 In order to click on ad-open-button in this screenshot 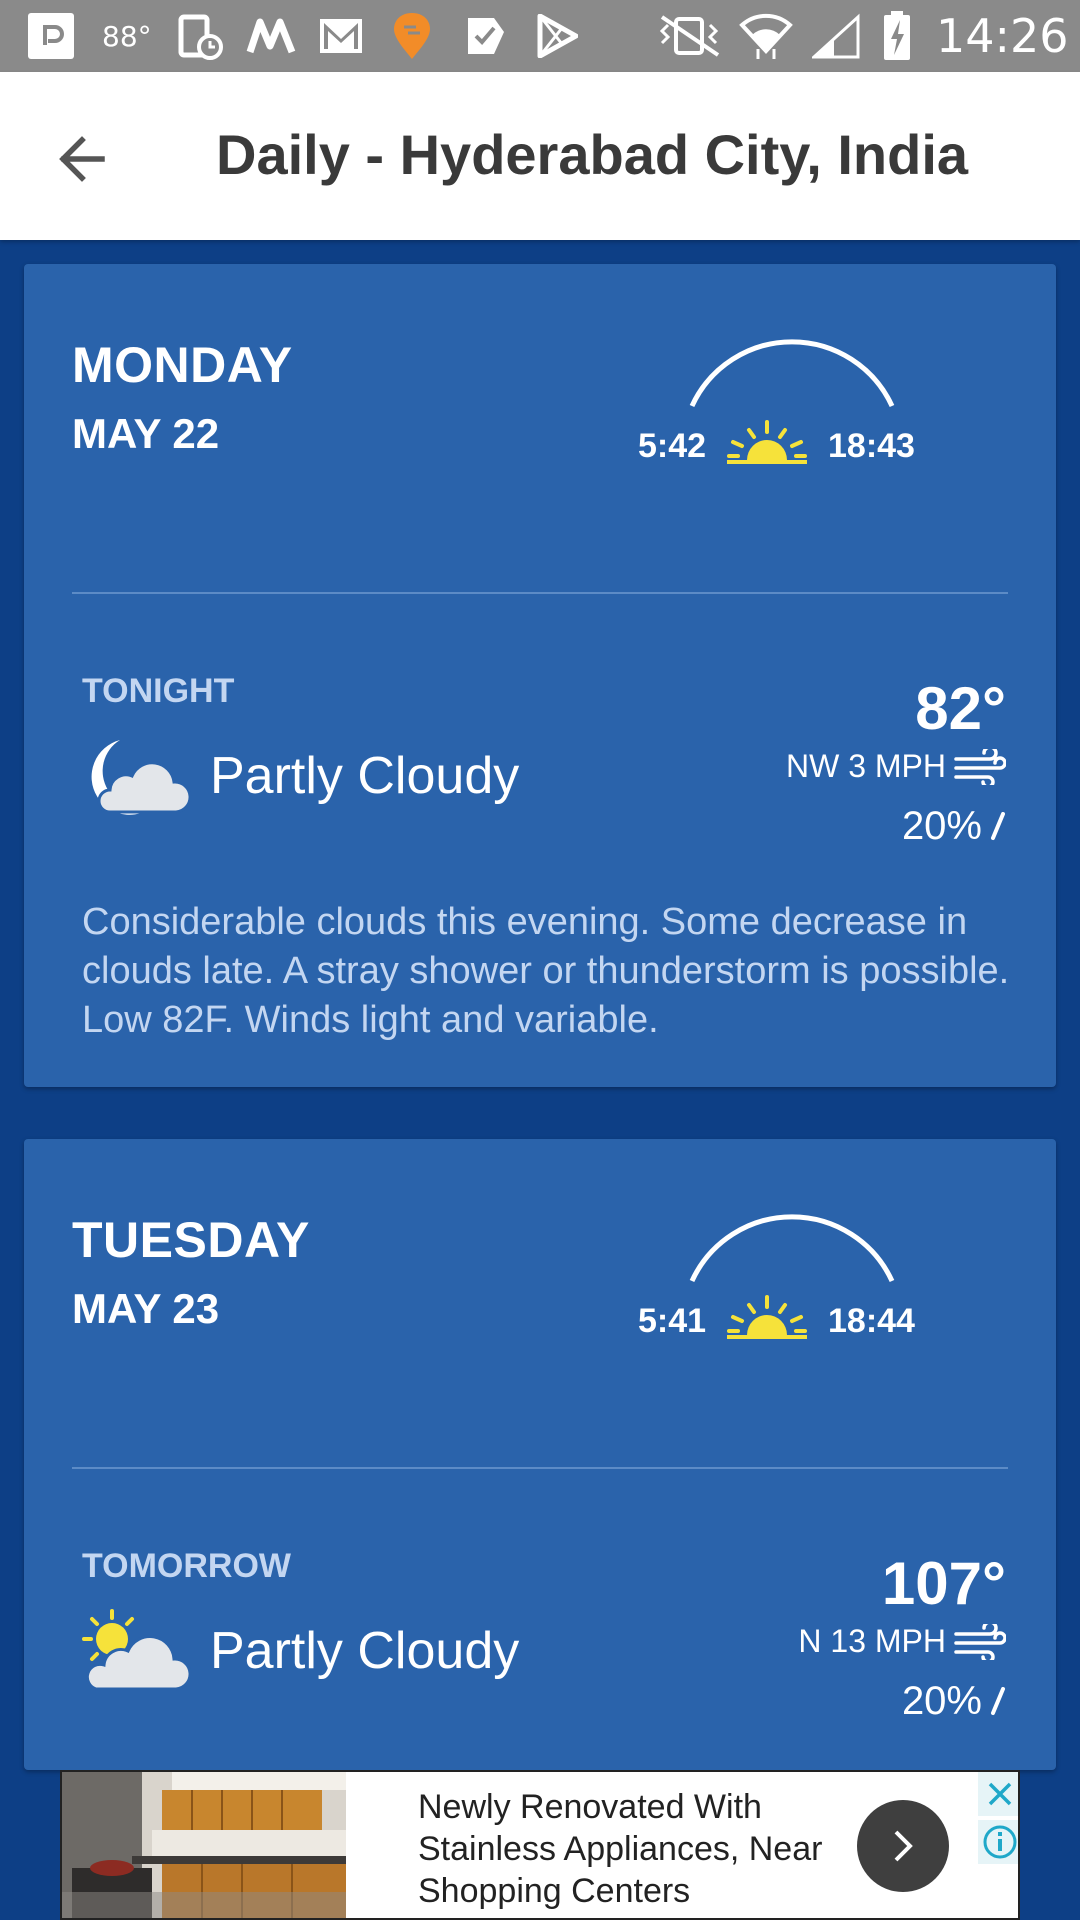, I will do `click(903, 1846)`.